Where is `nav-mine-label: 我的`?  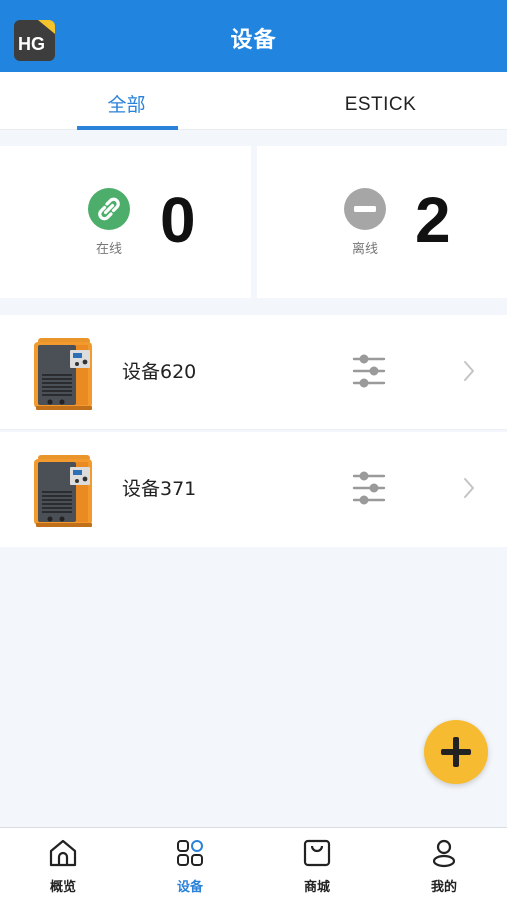
nav-mine-label: 我的 is located at coordinates (443, 887).